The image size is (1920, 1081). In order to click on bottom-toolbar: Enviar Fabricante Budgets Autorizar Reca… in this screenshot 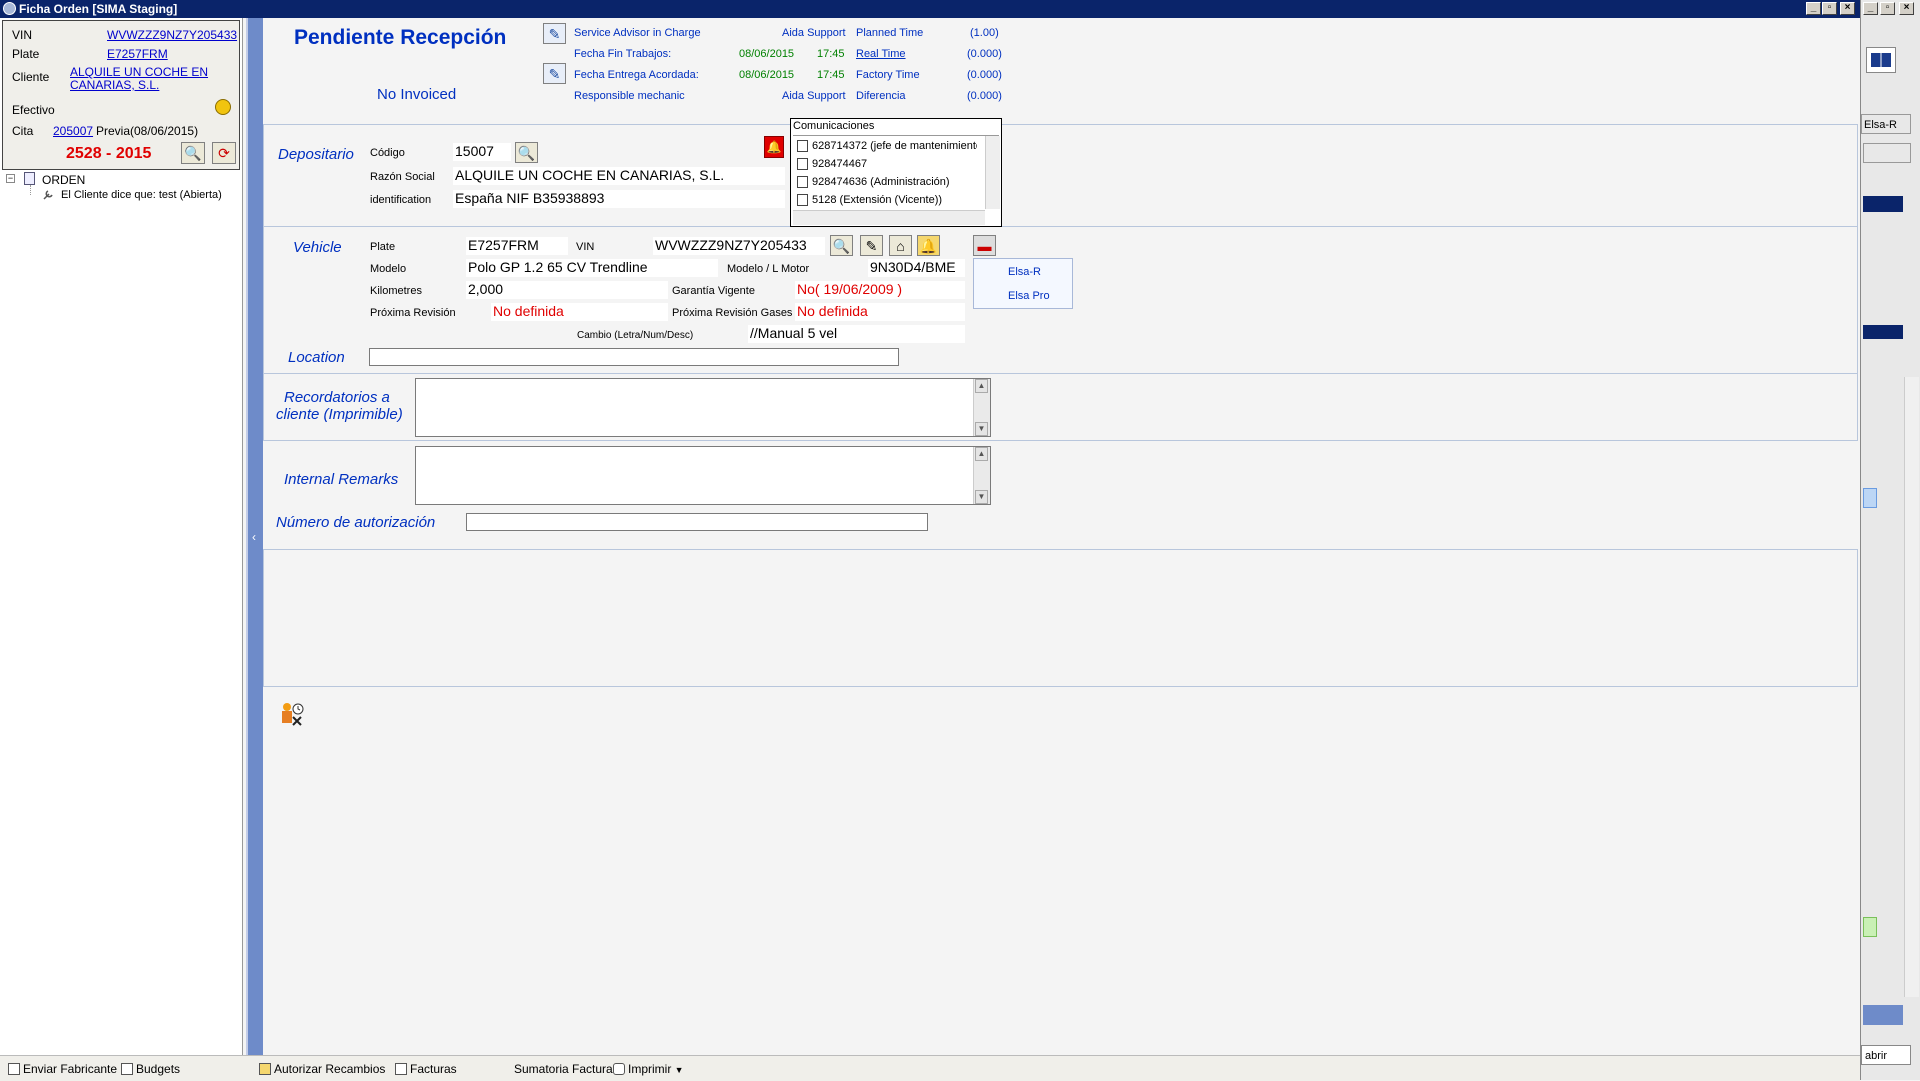, I will do `click(930, 1068)`.